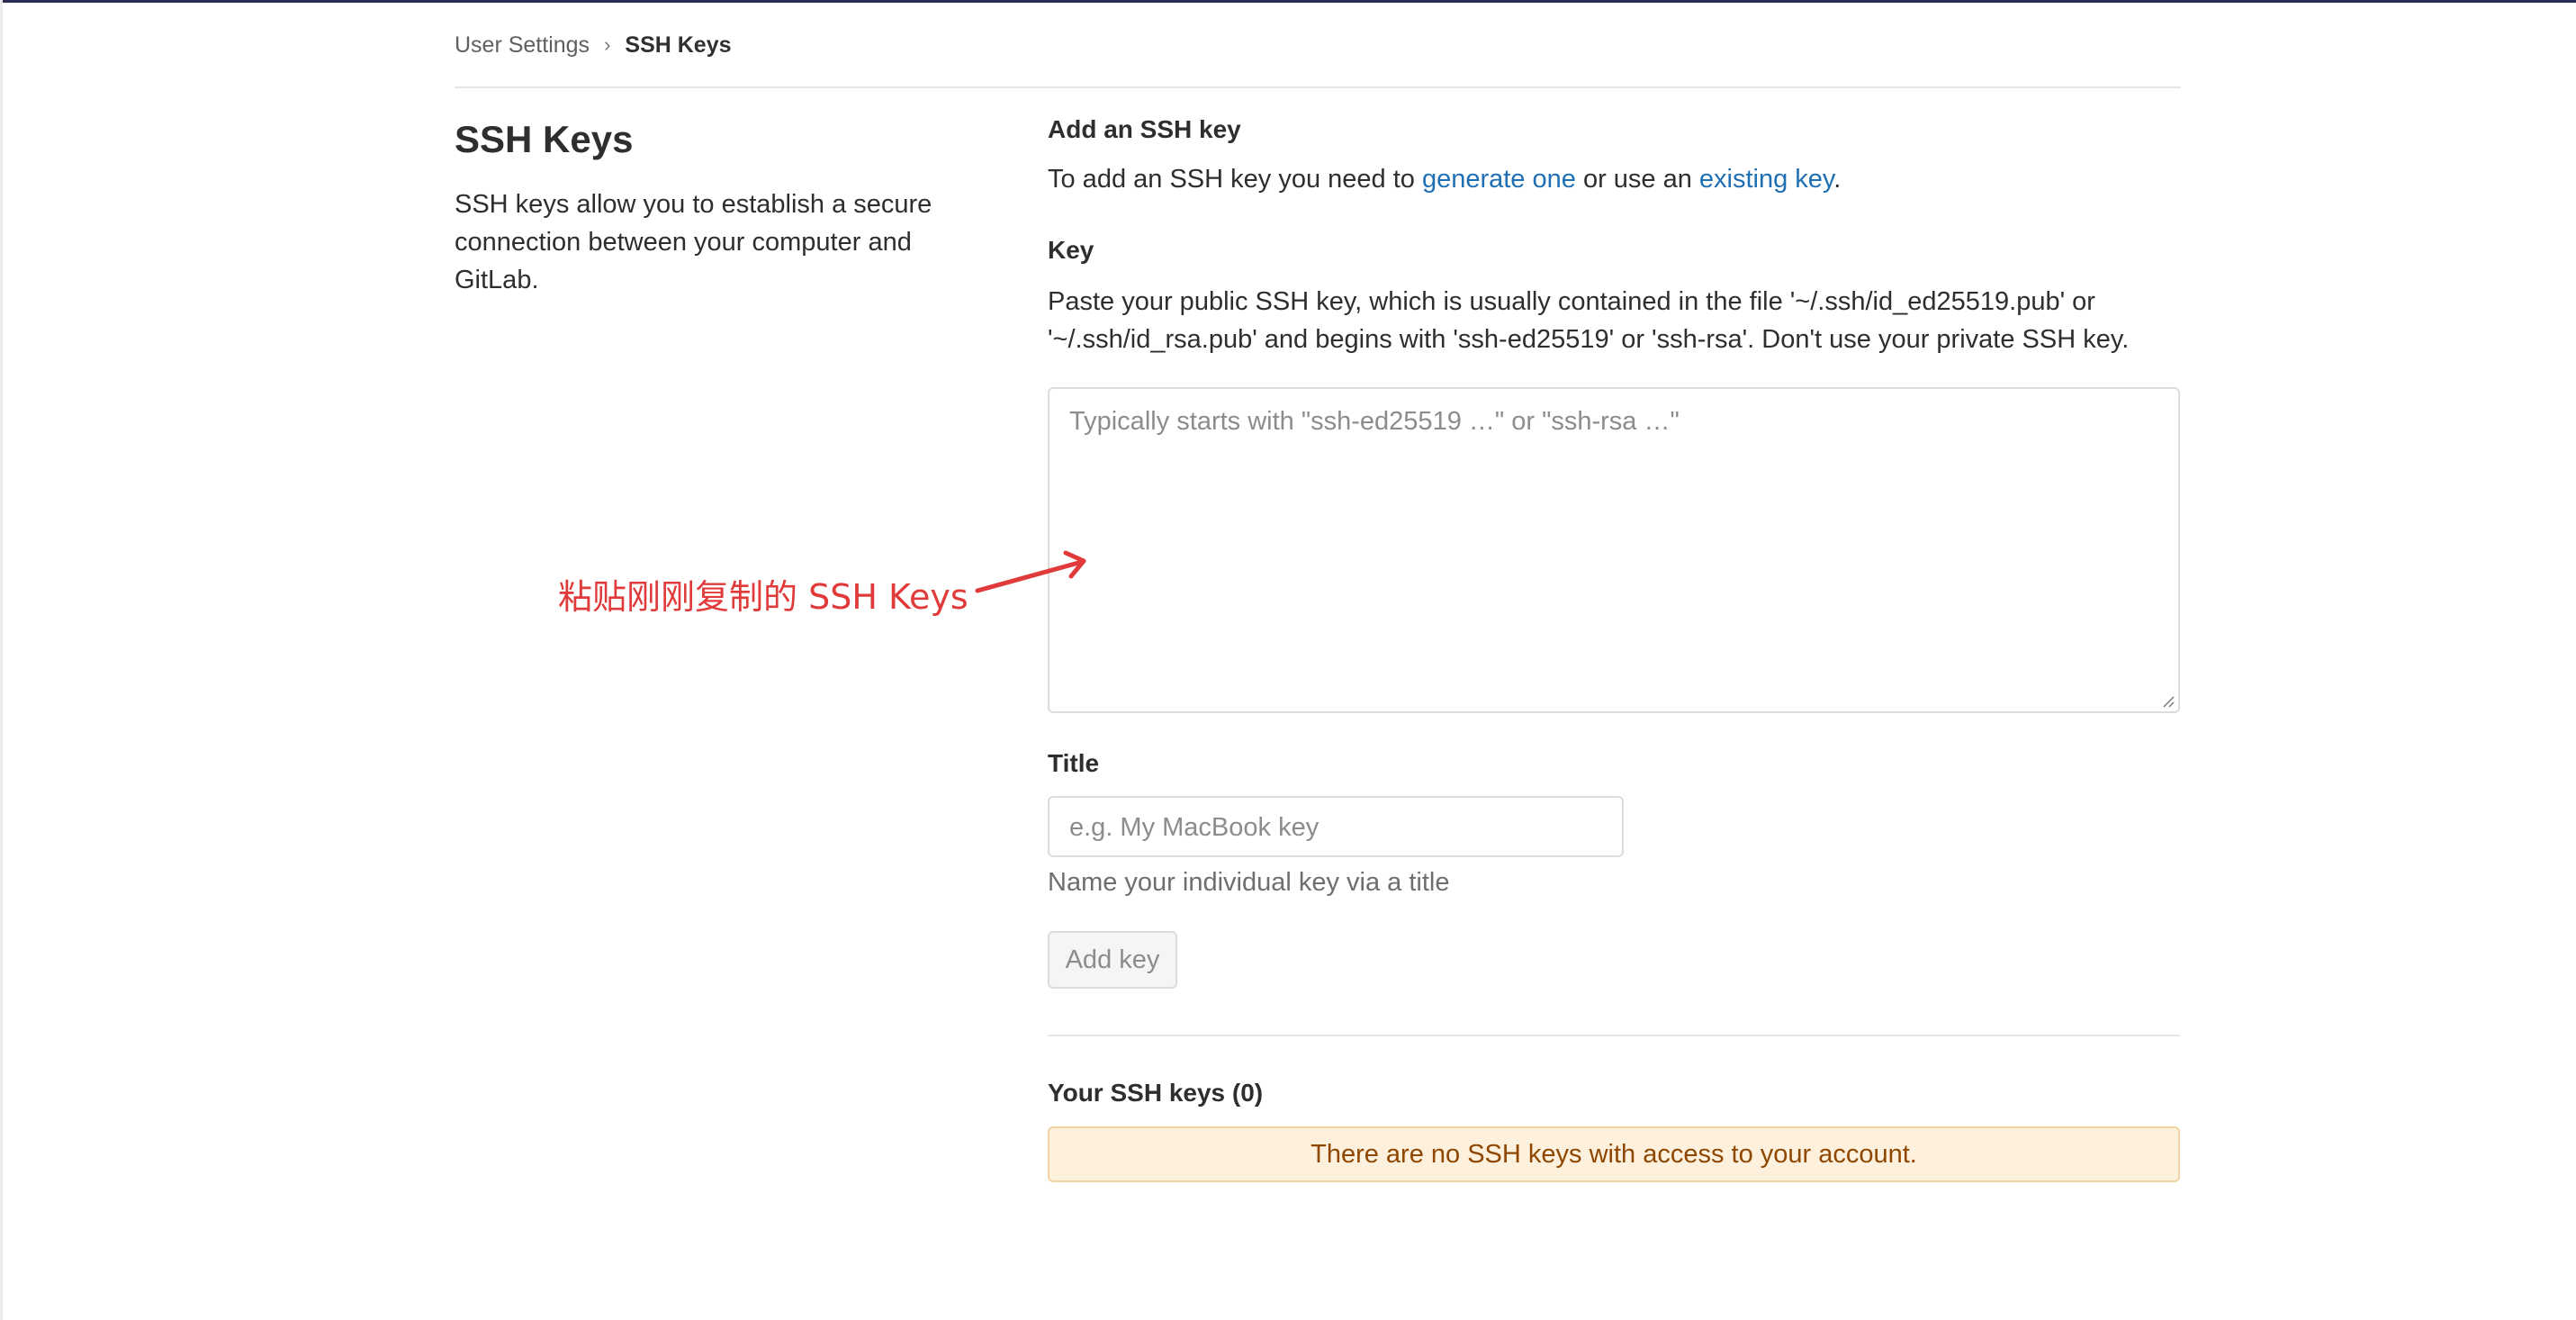  I want to click on title-help-text: Name your individual key via a title, so click(1249, 882).